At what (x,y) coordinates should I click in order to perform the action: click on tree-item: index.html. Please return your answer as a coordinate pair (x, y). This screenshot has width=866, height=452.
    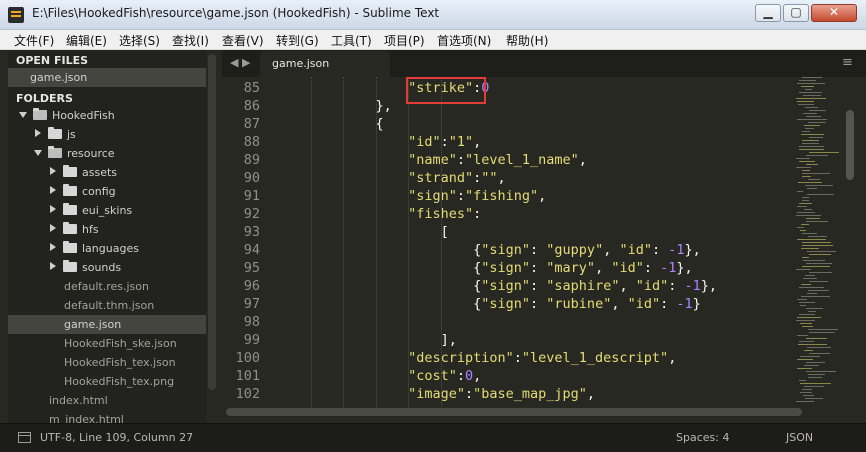
    Looking at the image, I should click on (107, 400).